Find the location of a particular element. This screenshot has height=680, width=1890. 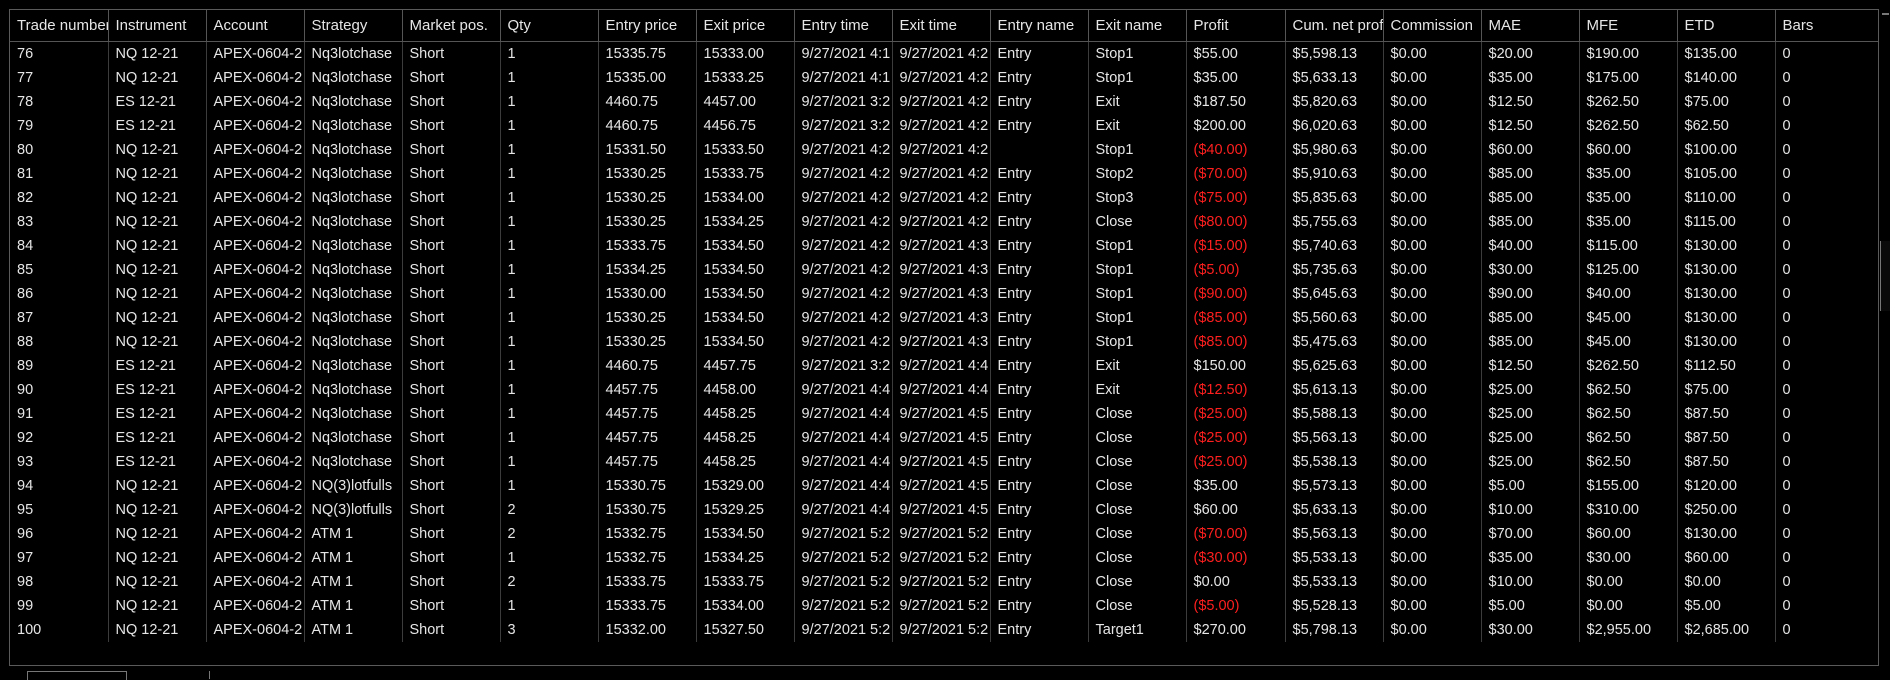

cell-trade-number: 92 is located at coordinates (59, 438).